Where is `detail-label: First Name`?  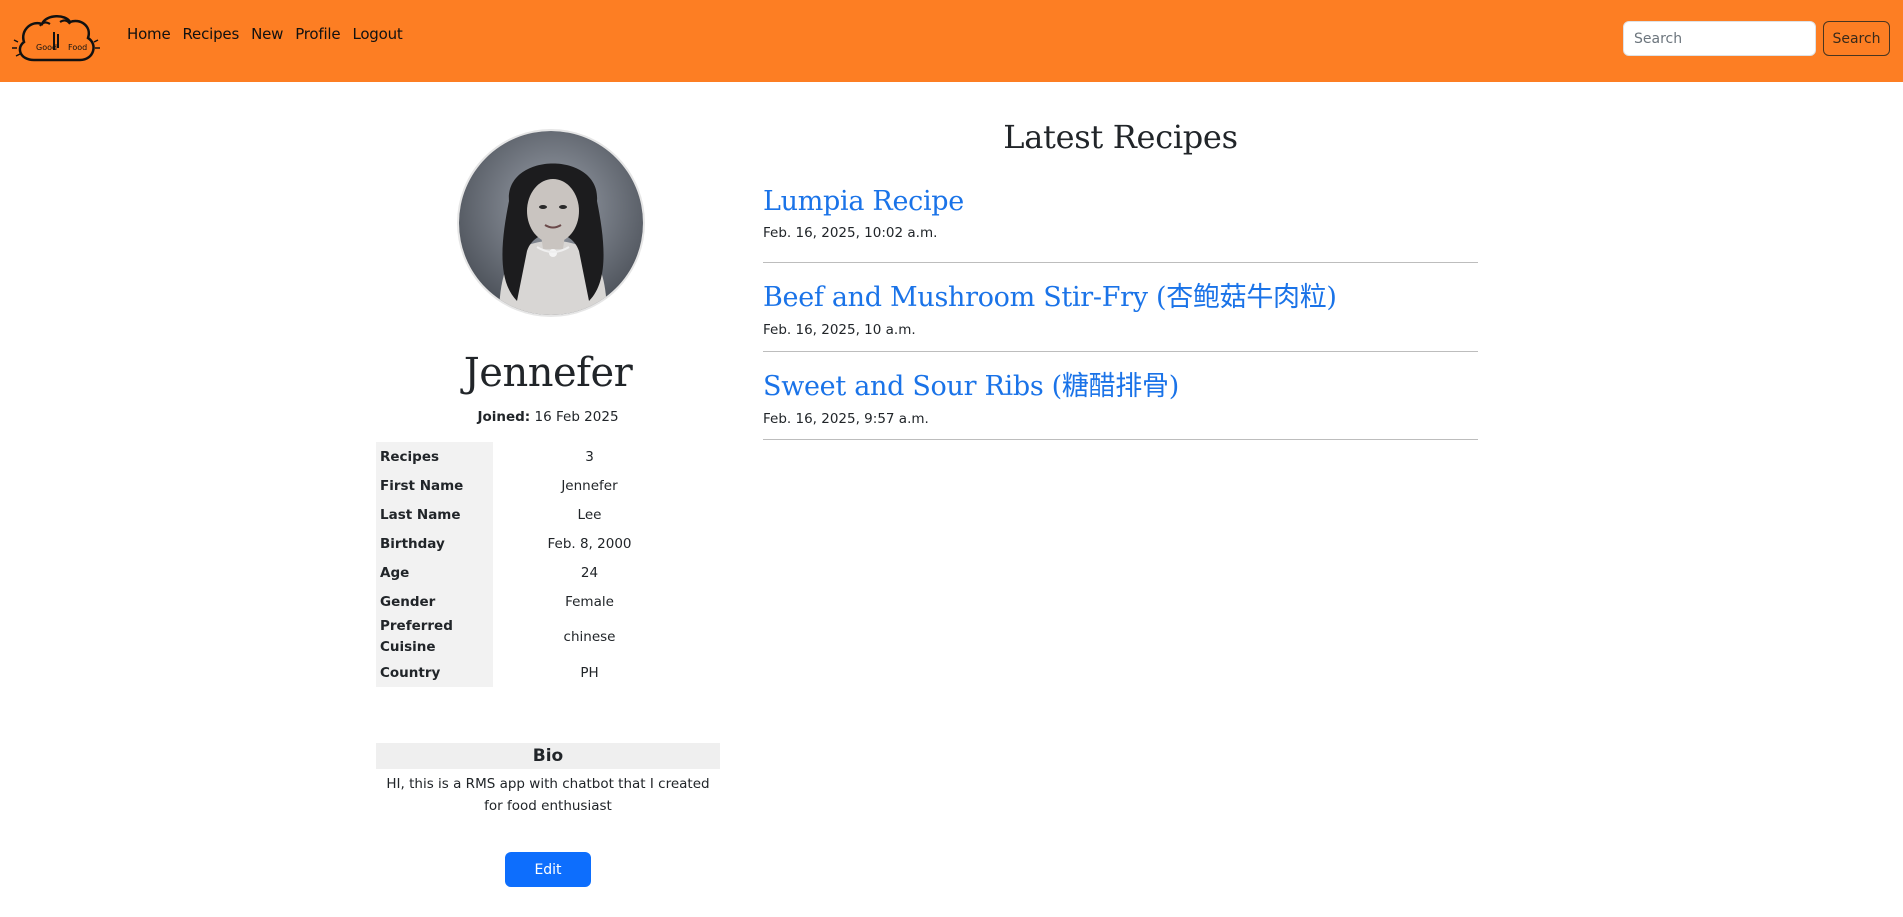 detail-label: First Name is located at coordinates (434, 485).